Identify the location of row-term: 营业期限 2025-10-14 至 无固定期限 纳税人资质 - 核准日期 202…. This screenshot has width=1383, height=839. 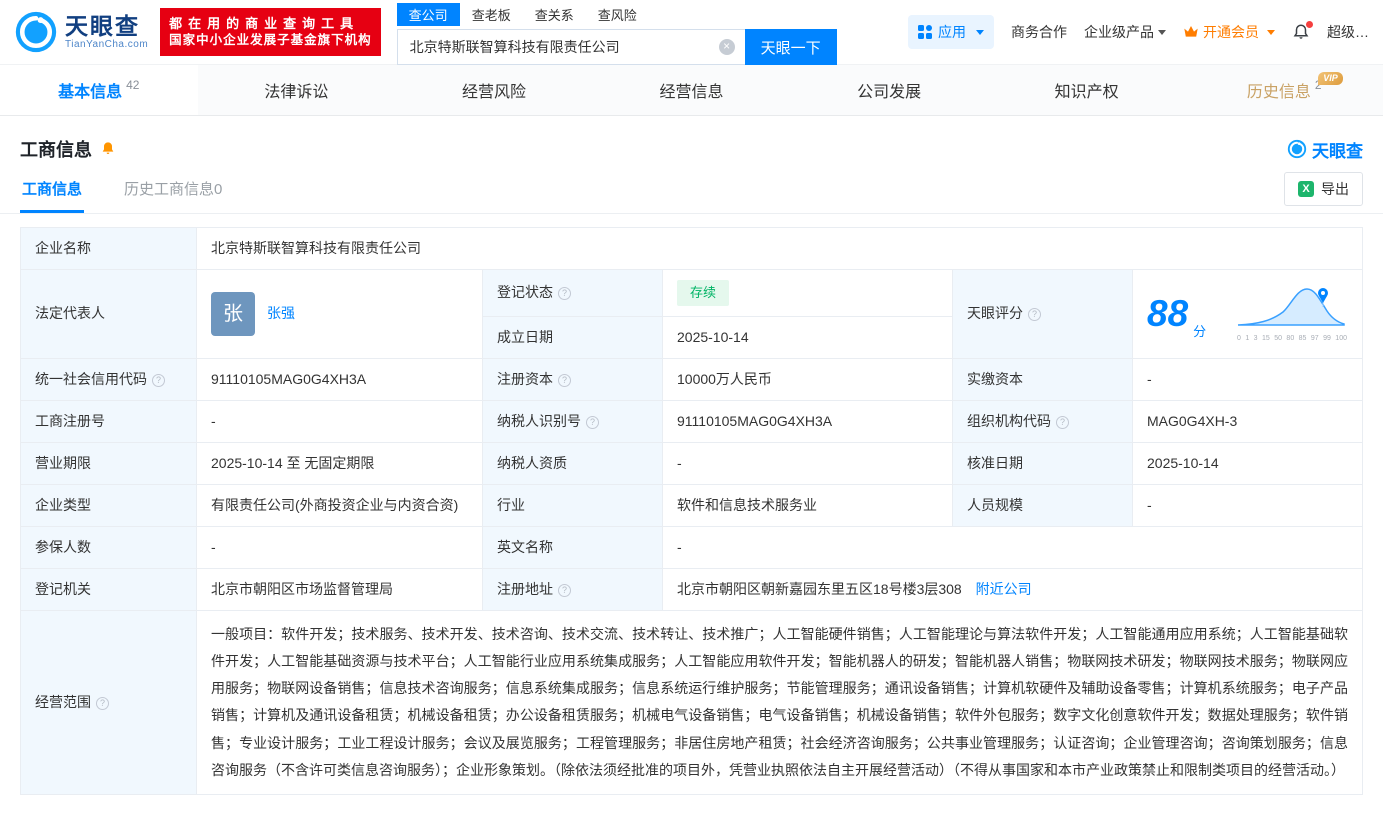
(691, 463).